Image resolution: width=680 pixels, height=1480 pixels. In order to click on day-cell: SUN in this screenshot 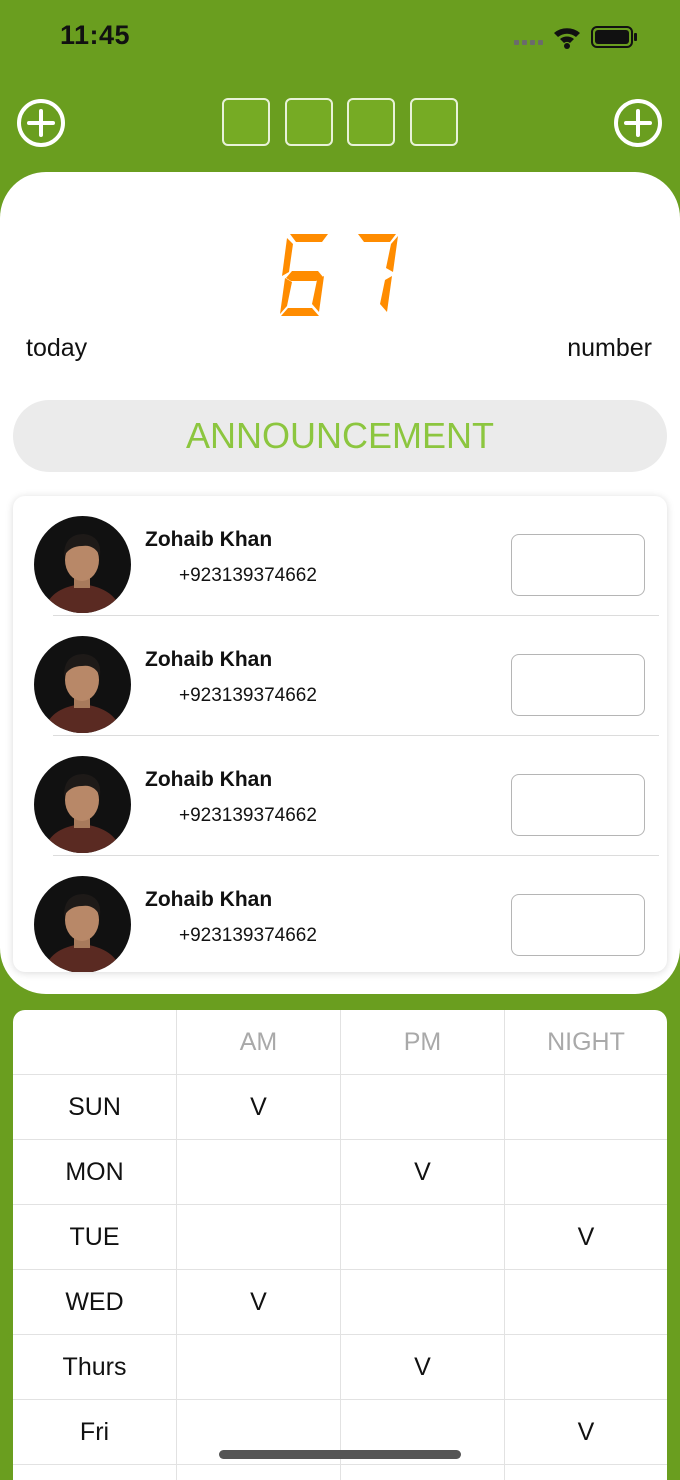, I will do `click(95, 1107)`.